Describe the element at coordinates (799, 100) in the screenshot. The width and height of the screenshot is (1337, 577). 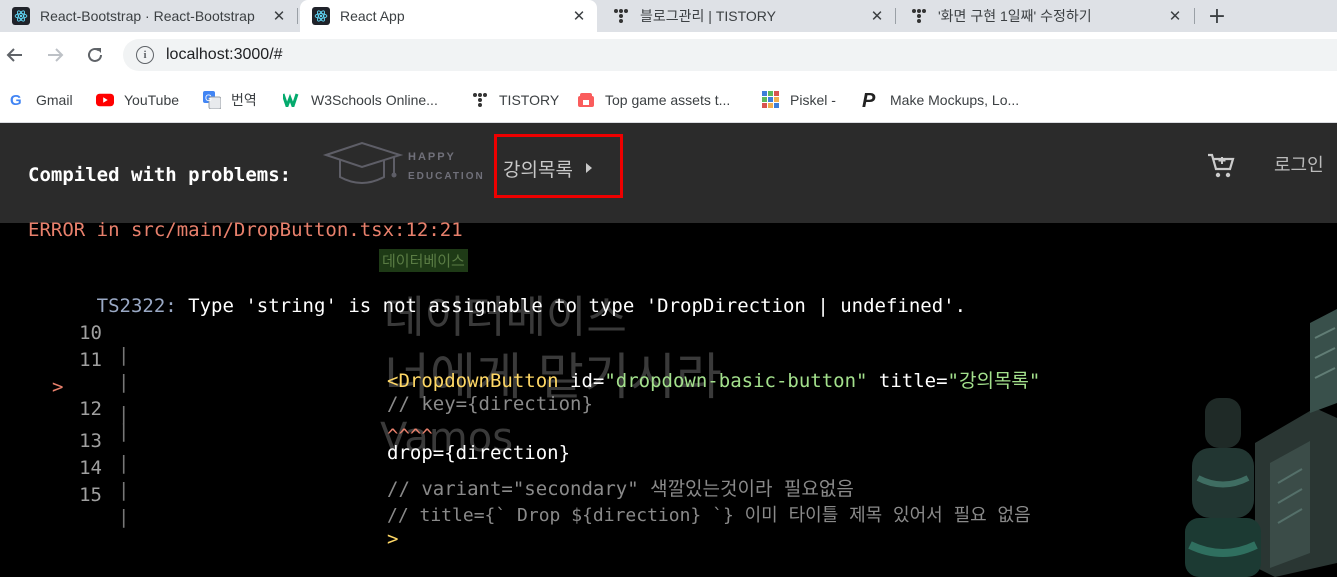
I see `bookmark-piskel: Piskel -` at that location.